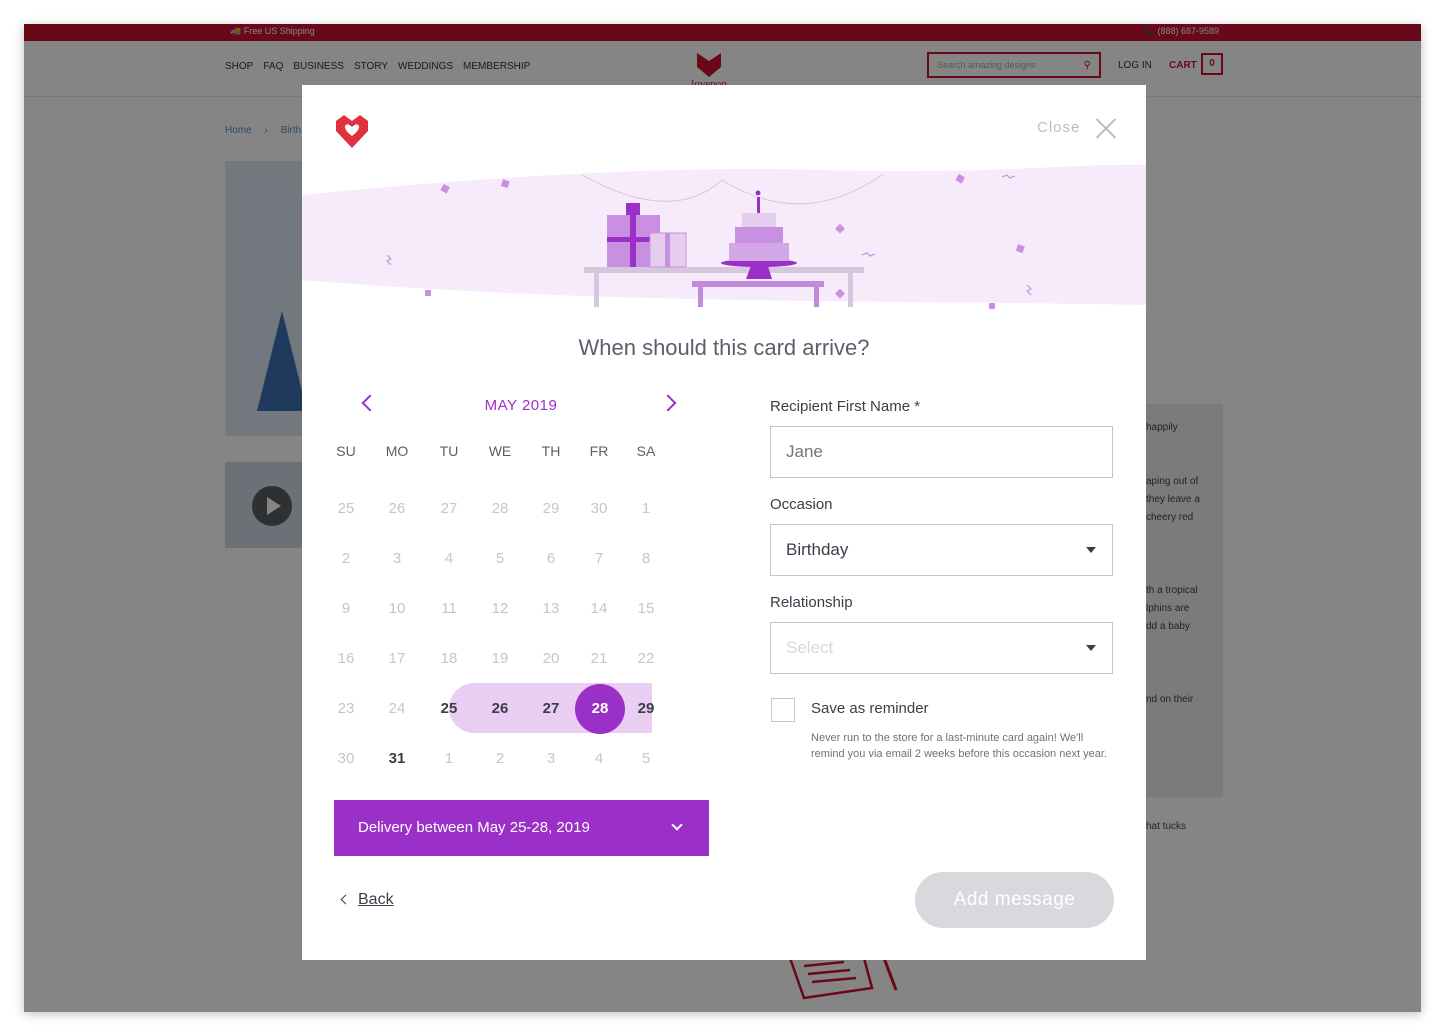 This screenshot has width=1445, height=1036. What do you see at coordinates (724, 347) in the screenshot?
I see `modal-heading: When should this card arrive?` at bounding box center [724, 347].